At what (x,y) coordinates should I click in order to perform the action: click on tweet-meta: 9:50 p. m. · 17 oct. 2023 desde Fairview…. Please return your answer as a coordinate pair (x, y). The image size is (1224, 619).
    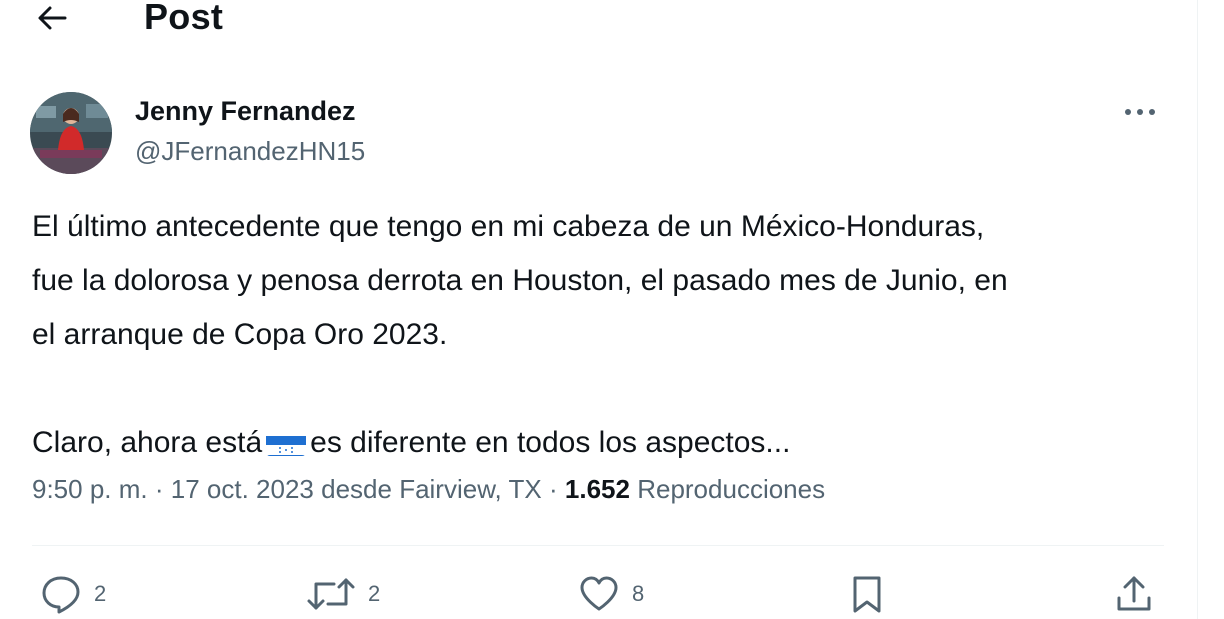
    Looking at the image, I should click on (428, 489).